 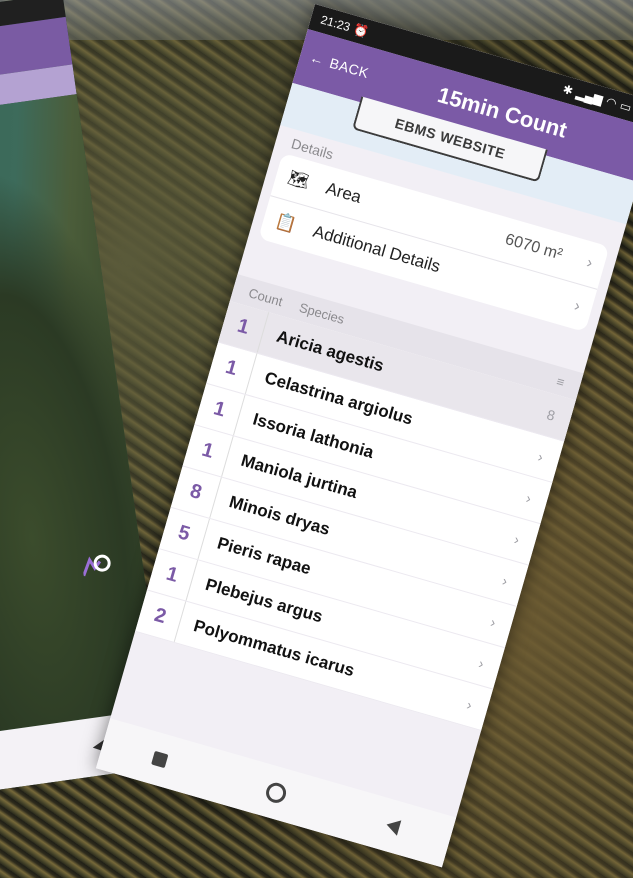 I want to click on signal-icon: ▂▄▆, so click(x=589, y=96).